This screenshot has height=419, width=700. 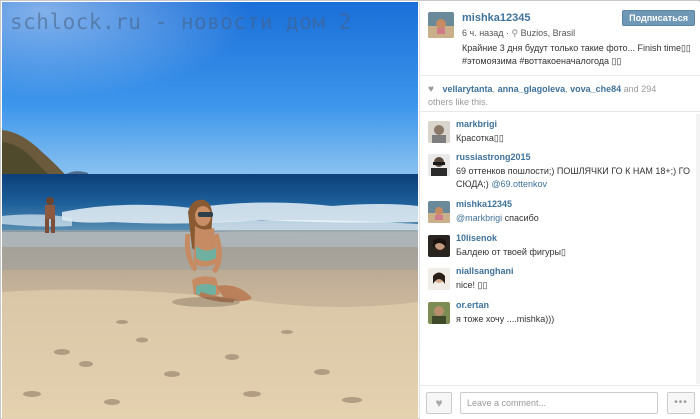 What do you see at coordinates (505, 319) in the screenshot?
I see `comment-text: я тоже хочу ....mishka)))` at bounding box center [505, 319].